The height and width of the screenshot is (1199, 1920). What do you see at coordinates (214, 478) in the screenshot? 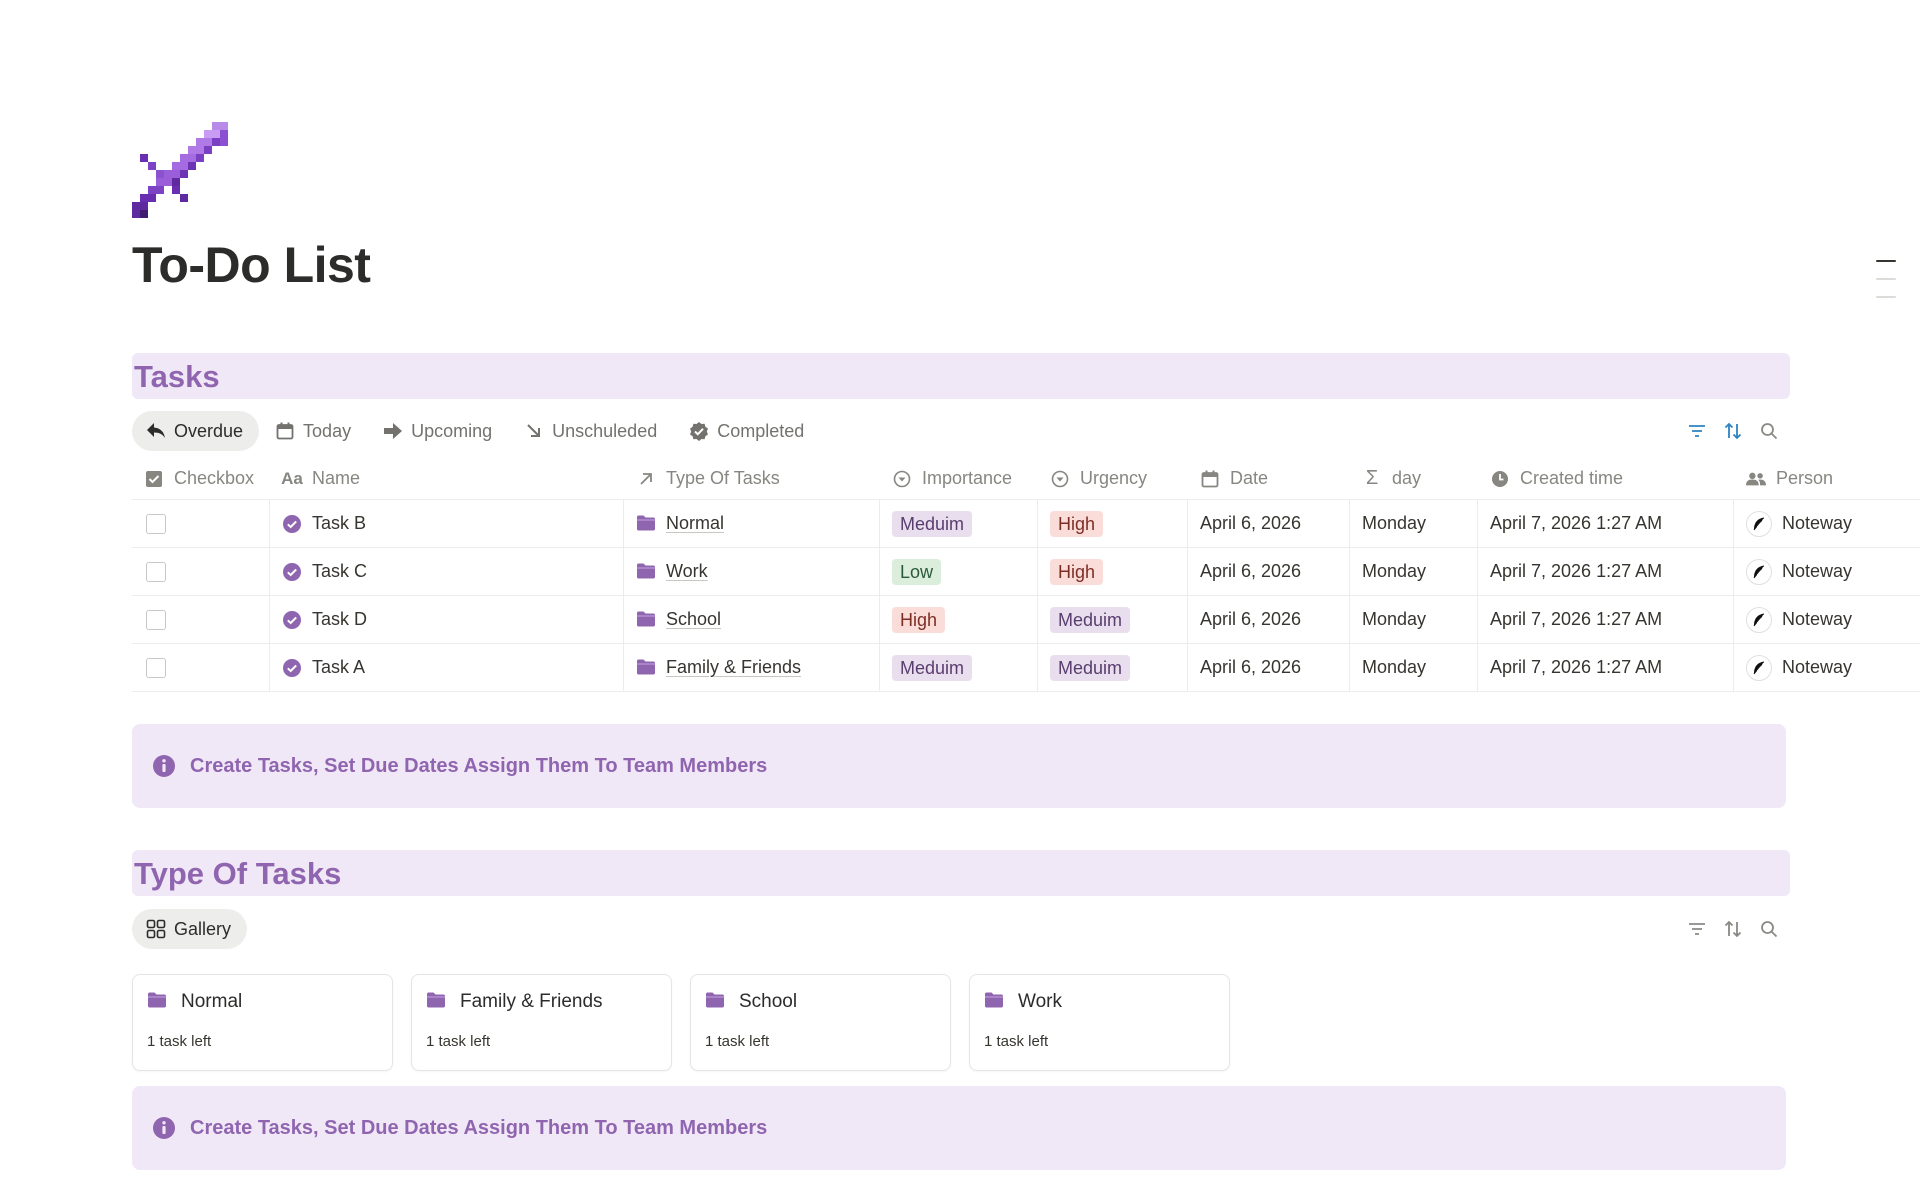
I see `col-checkbox-label: Checkbox` at bounding box center [214, 478].